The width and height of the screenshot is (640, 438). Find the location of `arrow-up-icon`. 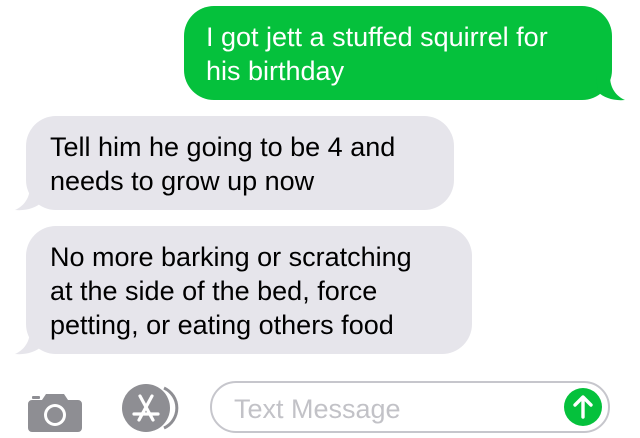

arrow-up-icon is located at coordinates (583, 407).